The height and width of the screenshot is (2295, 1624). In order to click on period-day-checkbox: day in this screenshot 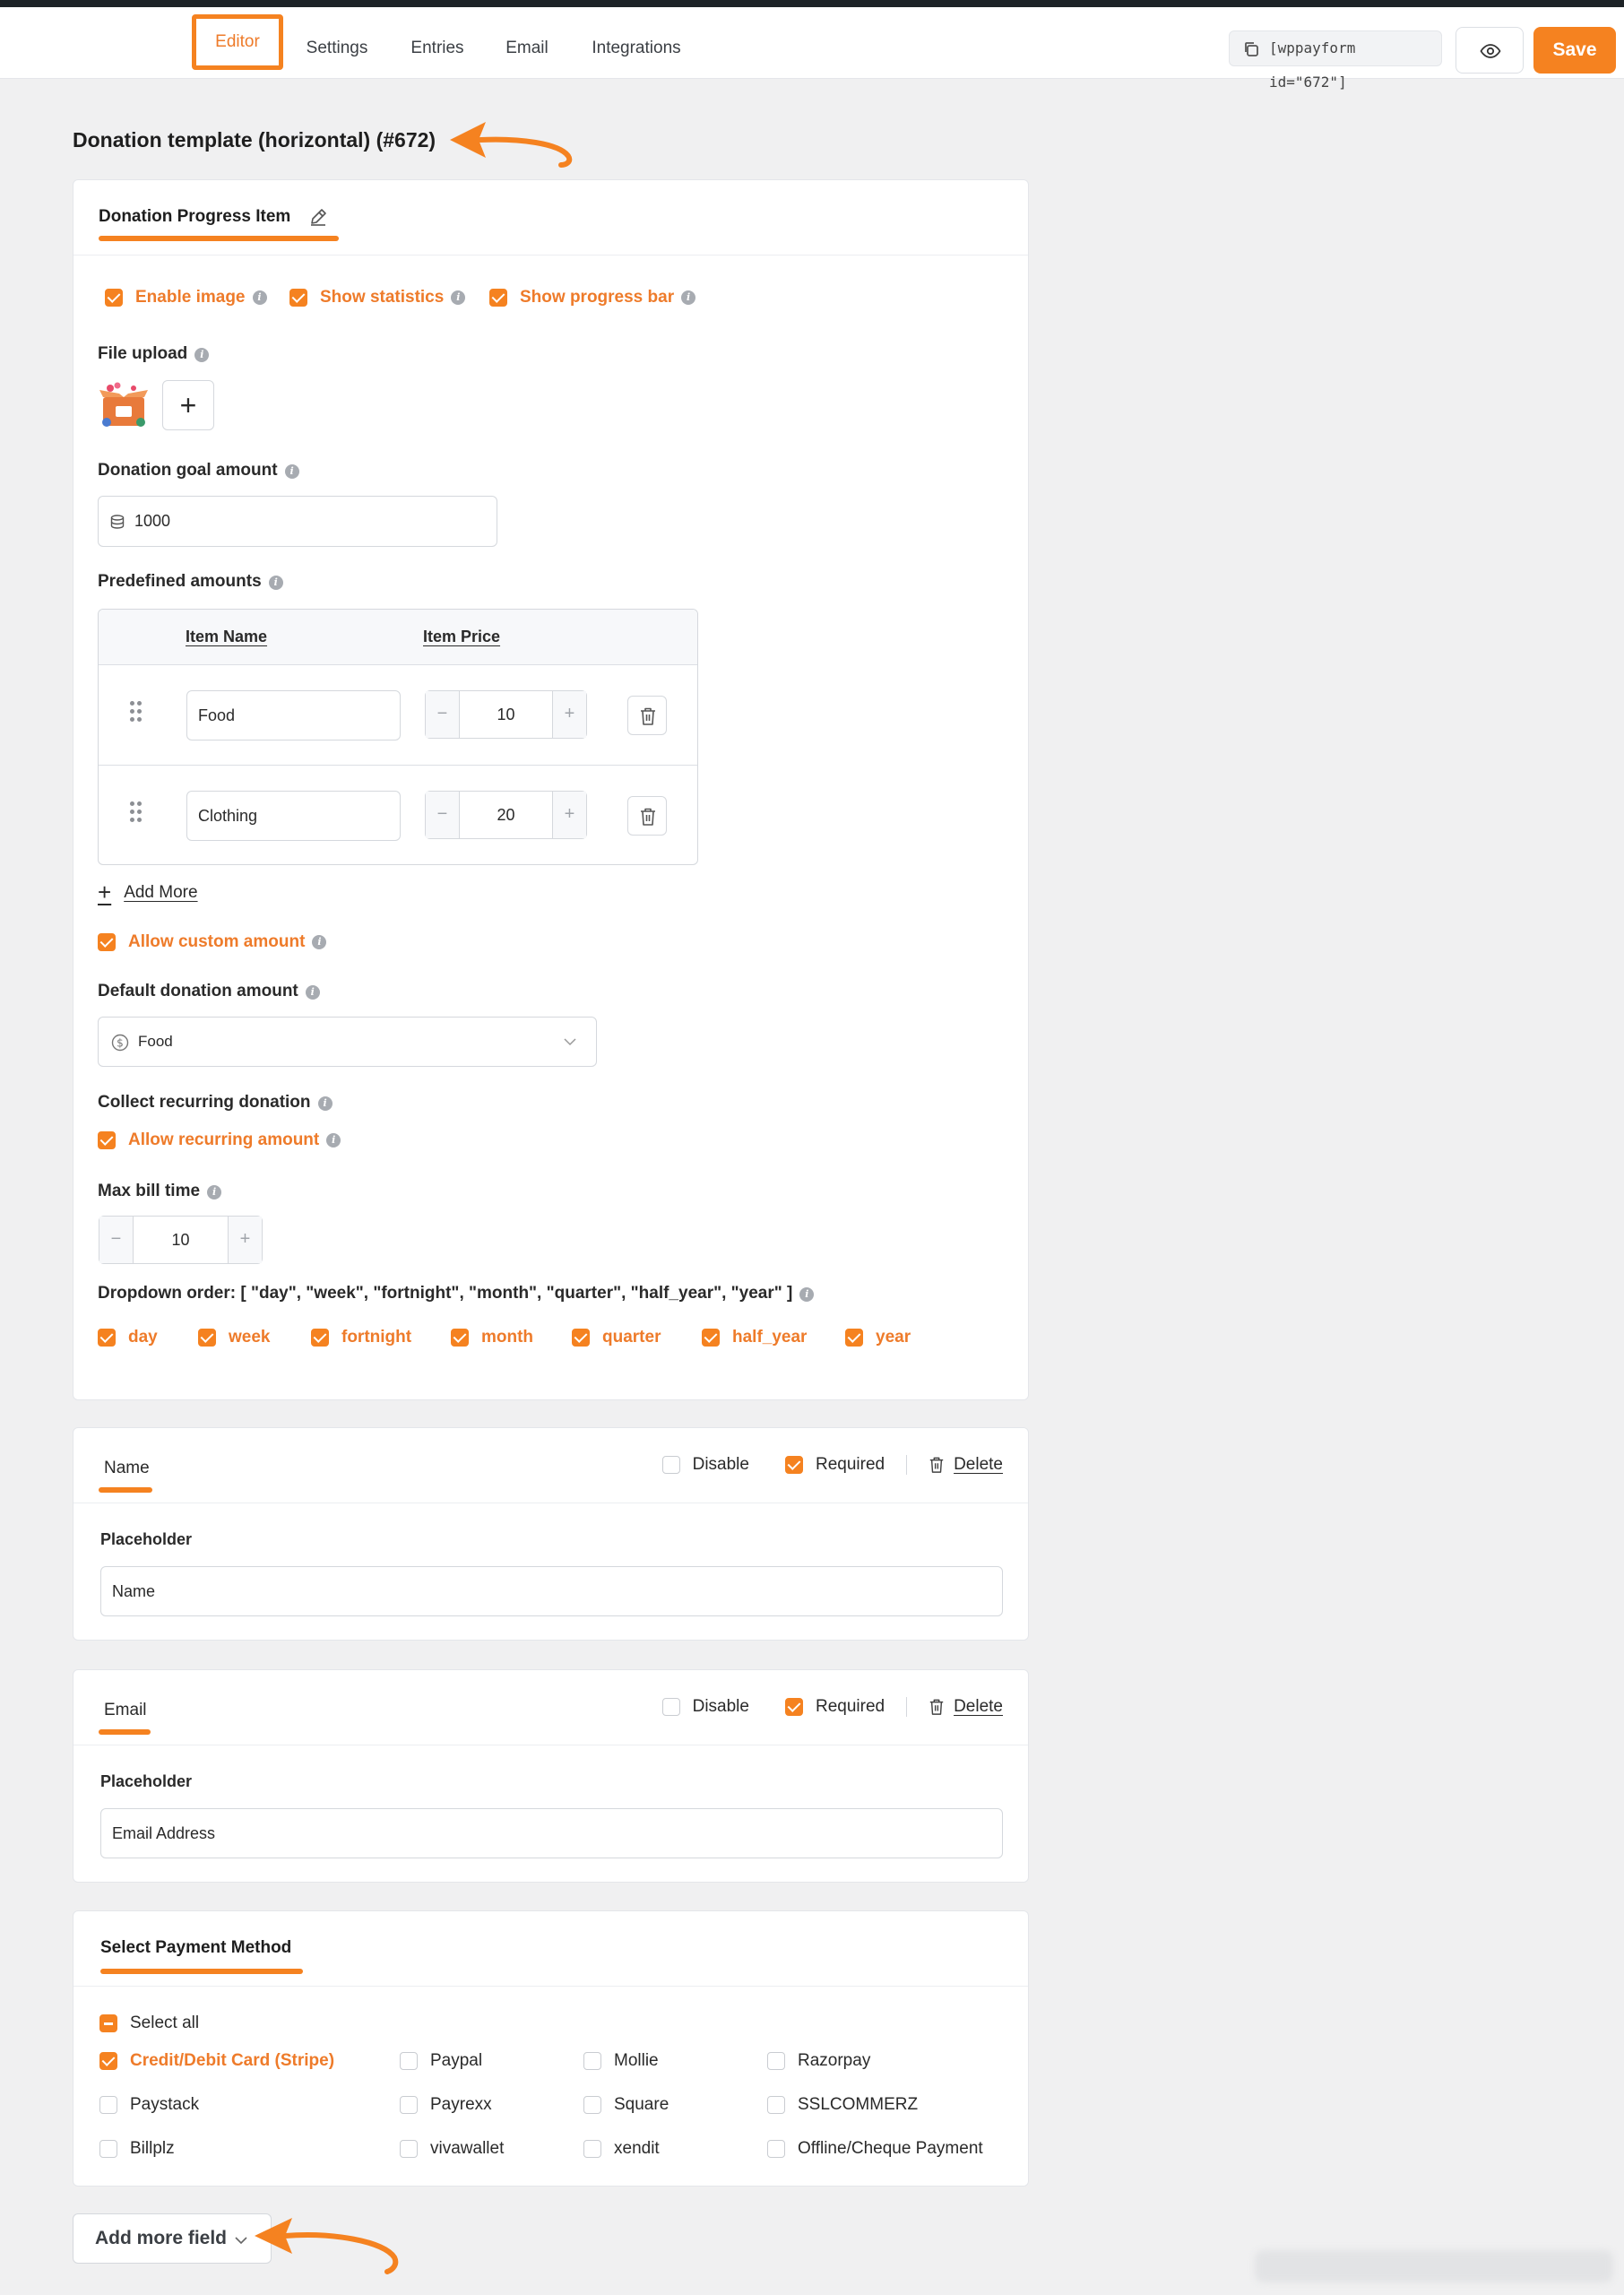, I will do `click(128, 1338)`.